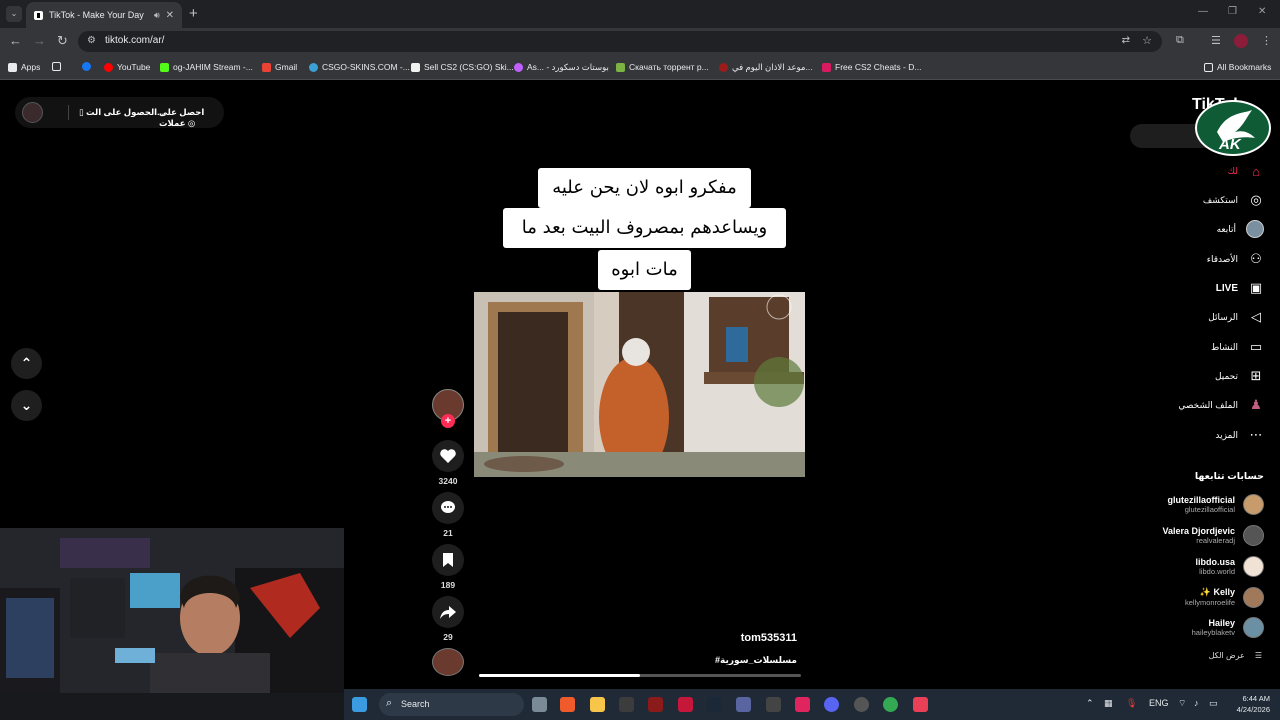 This screenshot has height=720, width=1280. Describe the element at coordinates (1239, 376) in the screenshot. I see `nav-upload: تحميل ⊞` at that location.